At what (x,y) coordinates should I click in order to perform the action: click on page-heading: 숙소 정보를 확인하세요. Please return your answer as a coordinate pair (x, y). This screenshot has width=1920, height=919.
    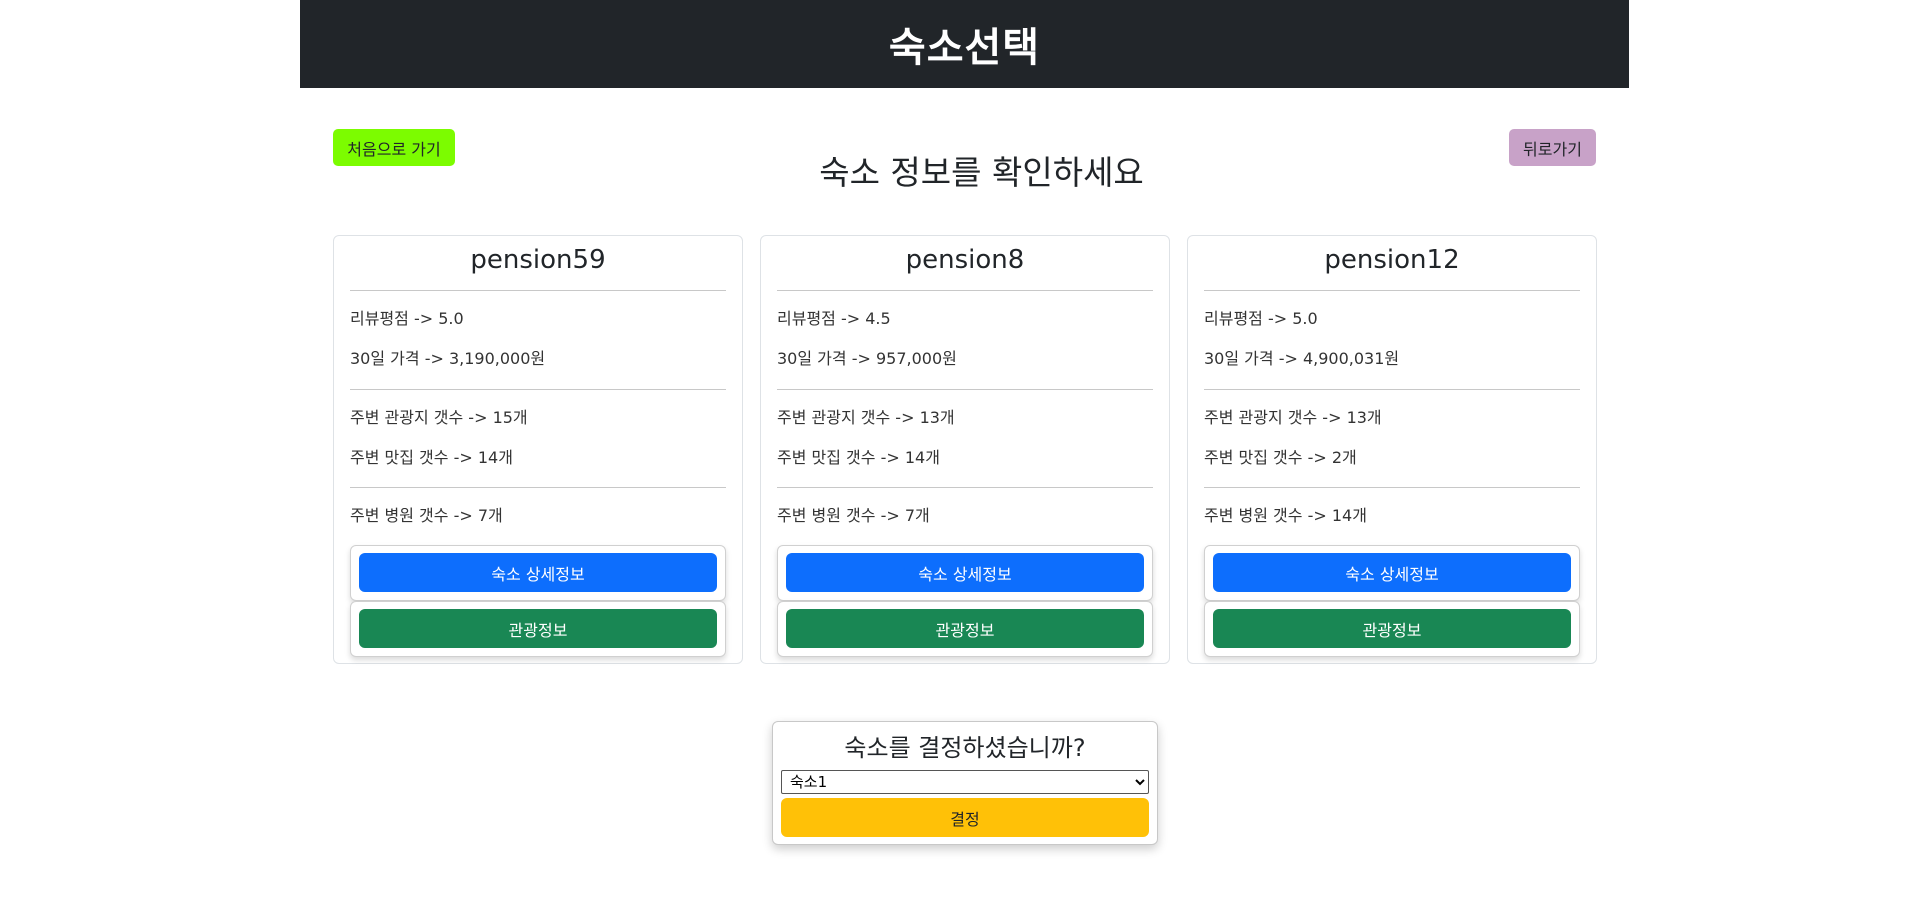
    Looking at the image, I should click on (981, 172).